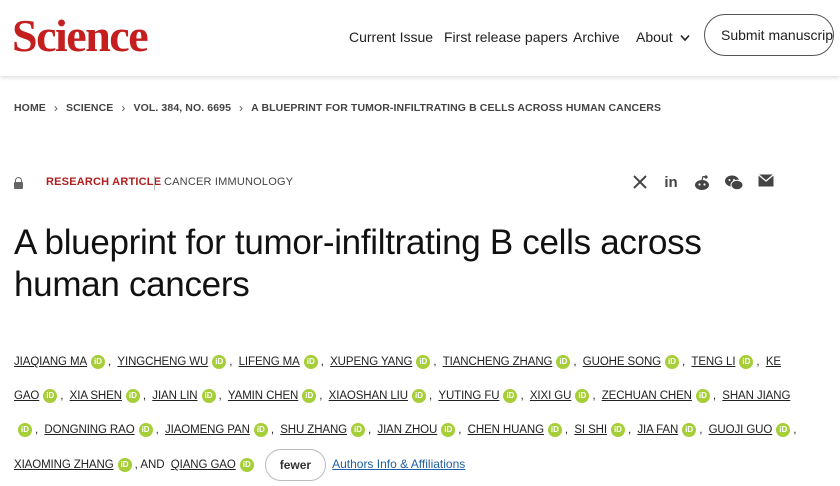 Image resolution: width=840 pixels, height=486 pixels. I want to click on author-name: TIANCHENG ZHANG, so click(498, 362).